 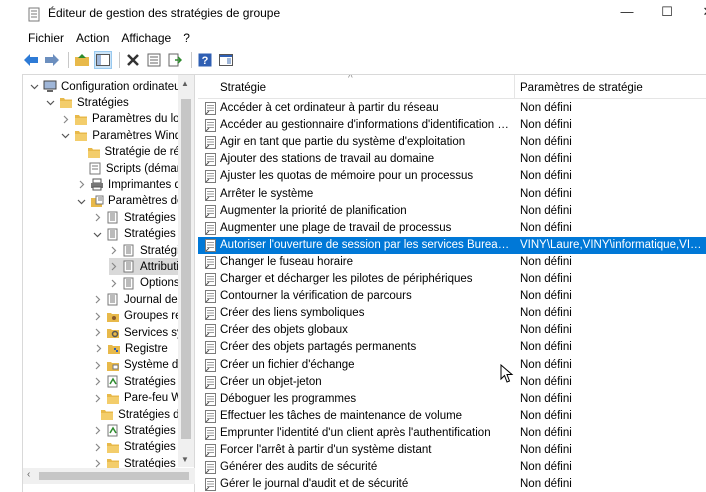 I want to click on policy-row: Arrêter le système Non défini, so click(x=452, y=194).